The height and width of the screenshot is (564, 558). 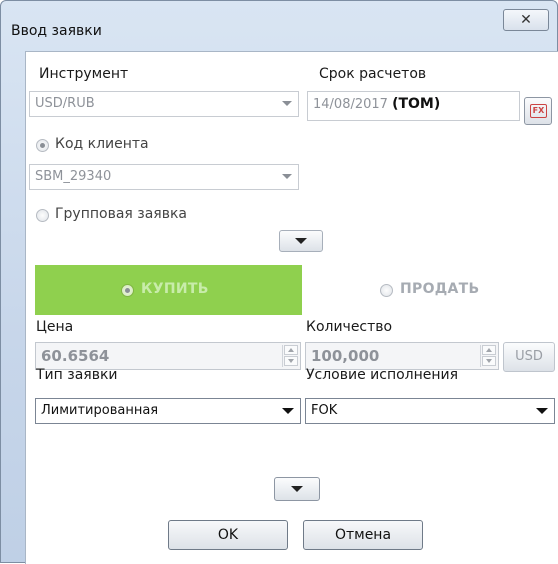 I want to click on order-type-value: Лимитированная, so click(x=100, y=410).